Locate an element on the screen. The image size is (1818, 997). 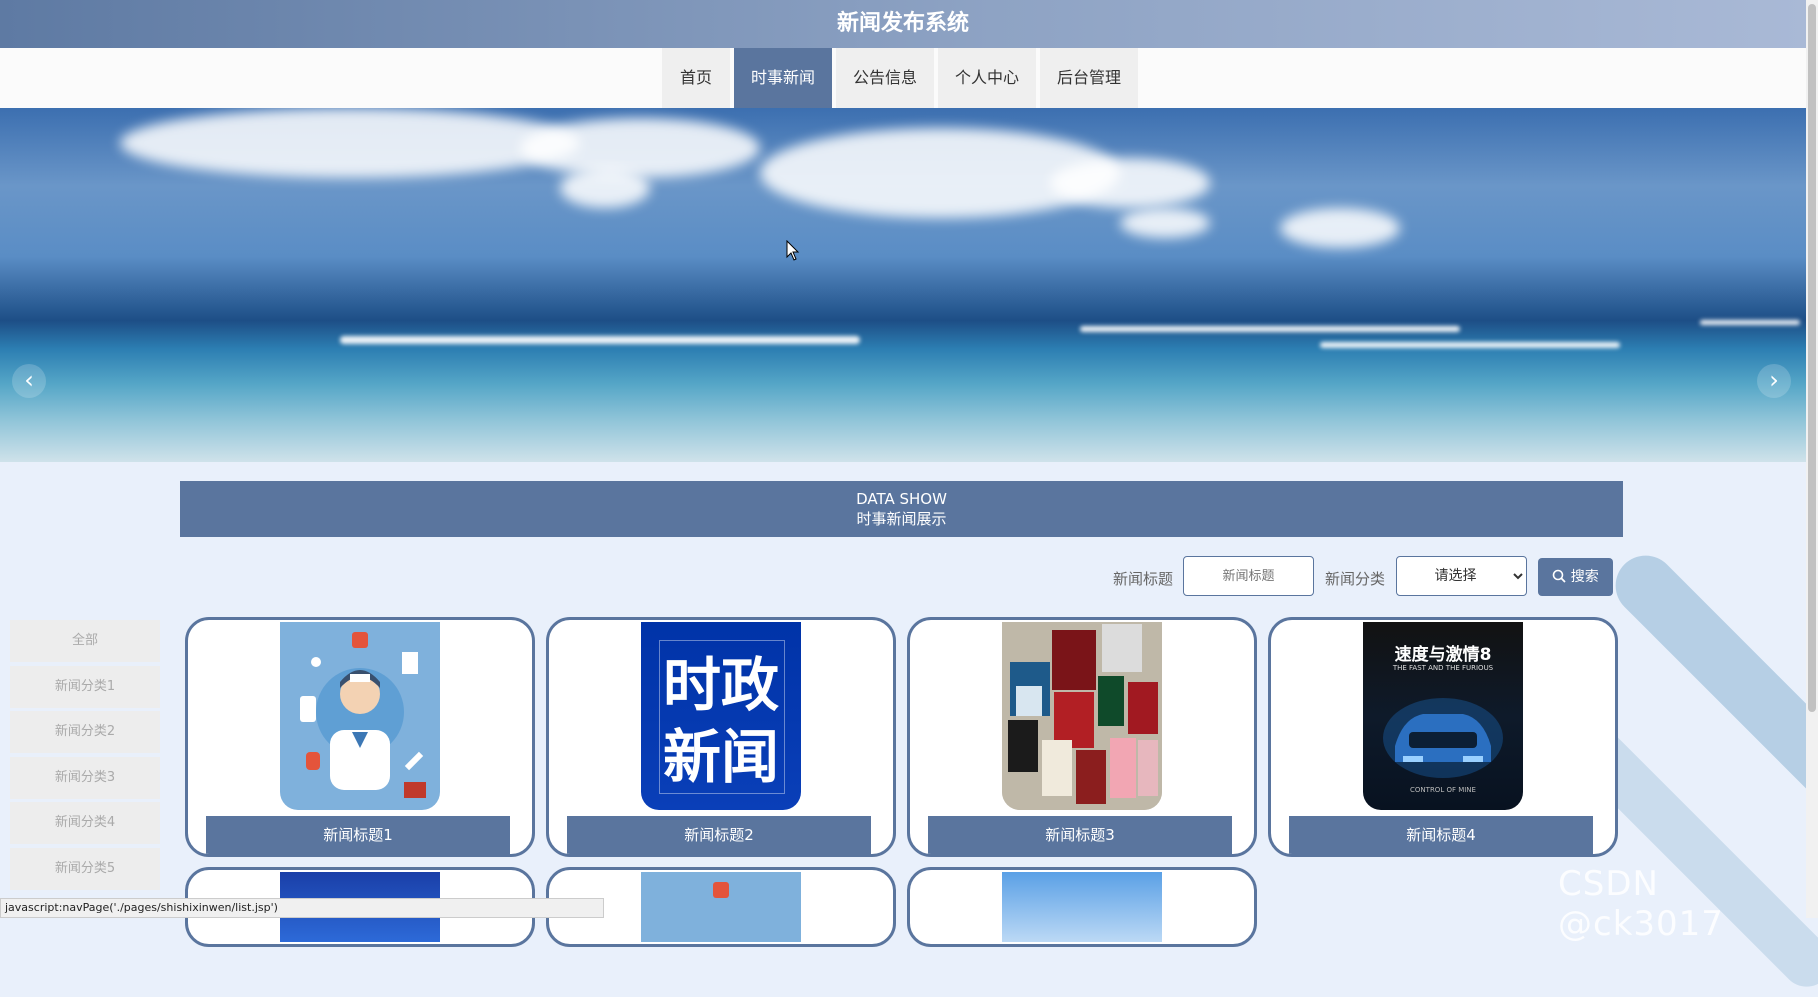
category-item-all: 全部 is located at coordinates (85, 641).